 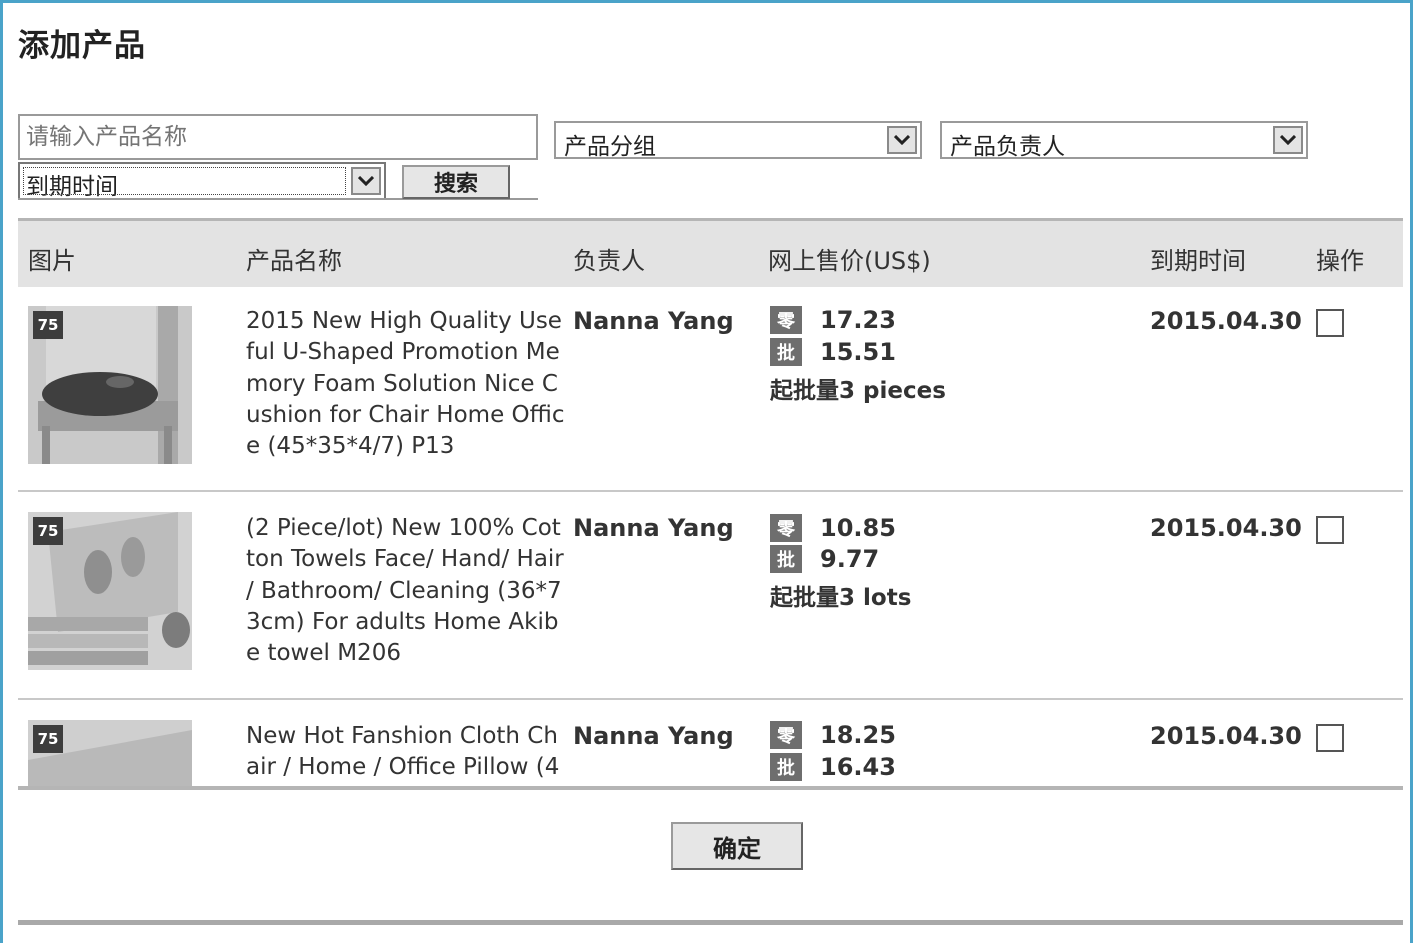 What do you see at coordinates (610, 147) in the screenshot?
I see `product-group-select-label: 产品分组` at bounding box center [610, 147].